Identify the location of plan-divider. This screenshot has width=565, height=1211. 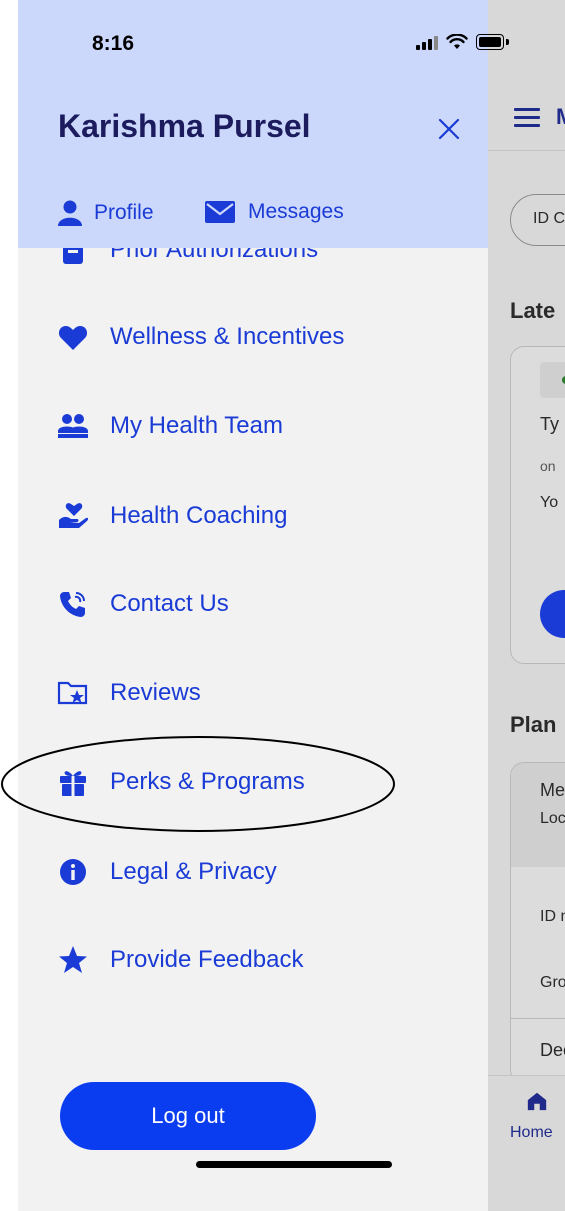
(538, 1018).